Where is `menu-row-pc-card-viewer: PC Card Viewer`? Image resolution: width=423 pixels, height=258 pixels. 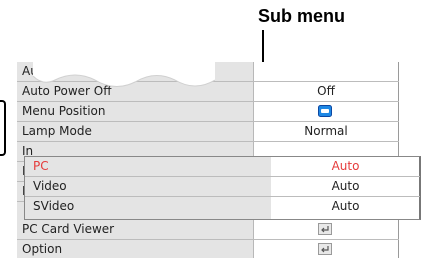 menu-row-pc-card-viewer: PC Card Viewer is located at coordinates (208, 230).